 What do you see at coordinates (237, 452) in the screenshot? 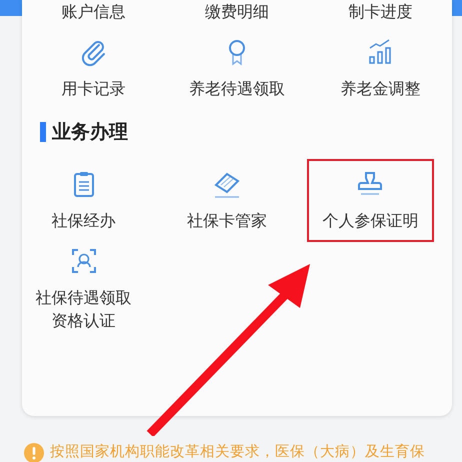
I see `notice-text: 按照国家机构职能改革相关要求，医保（大病）及生育保` at bounding box center [237, 452].